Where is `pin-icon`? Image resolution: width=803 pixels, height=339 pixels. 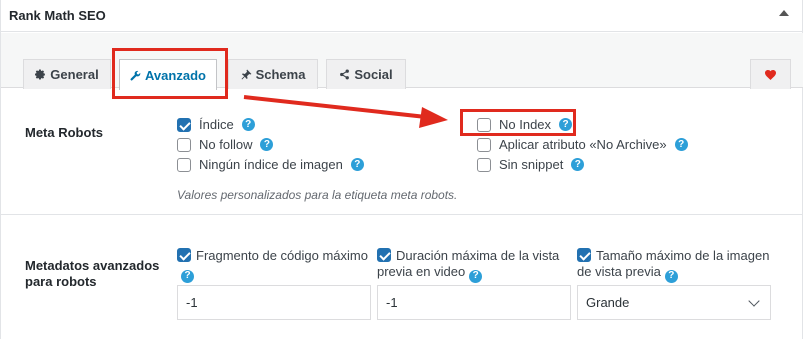
pin-icon is located at coordinates (246, 74).